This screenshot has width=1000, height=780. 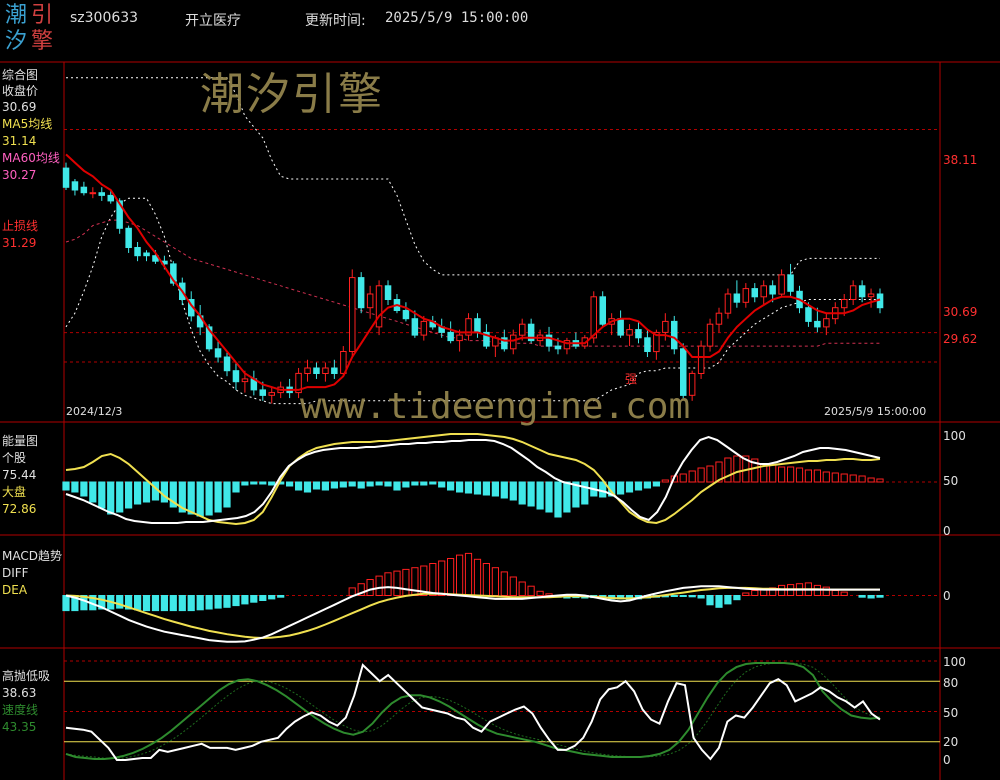 What do you see at coordinates (20, 226) in the screenshot?
I see `stop-loss-label: 止损线` at bounding box center [20, 226].